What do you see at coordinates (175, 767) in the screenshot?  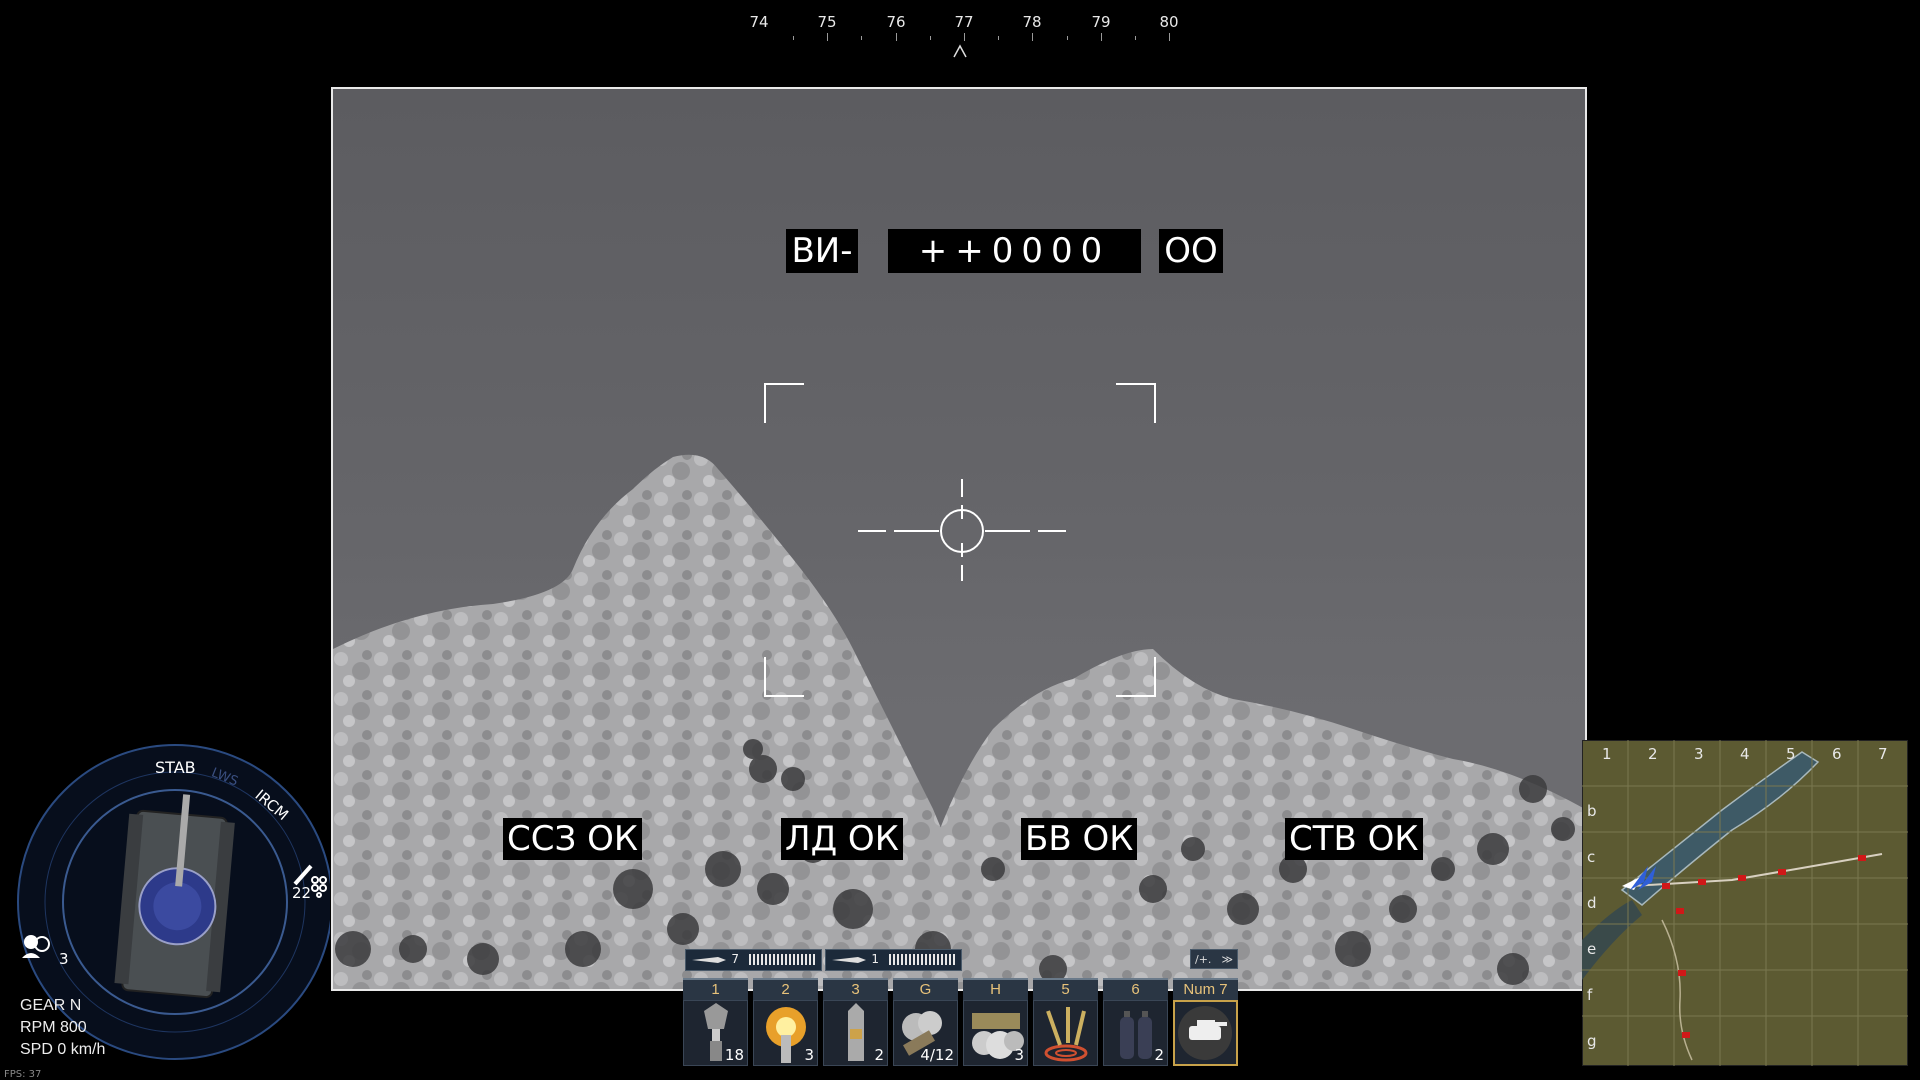 I see `stab-label: STAB` at bounding box center [175, 767].